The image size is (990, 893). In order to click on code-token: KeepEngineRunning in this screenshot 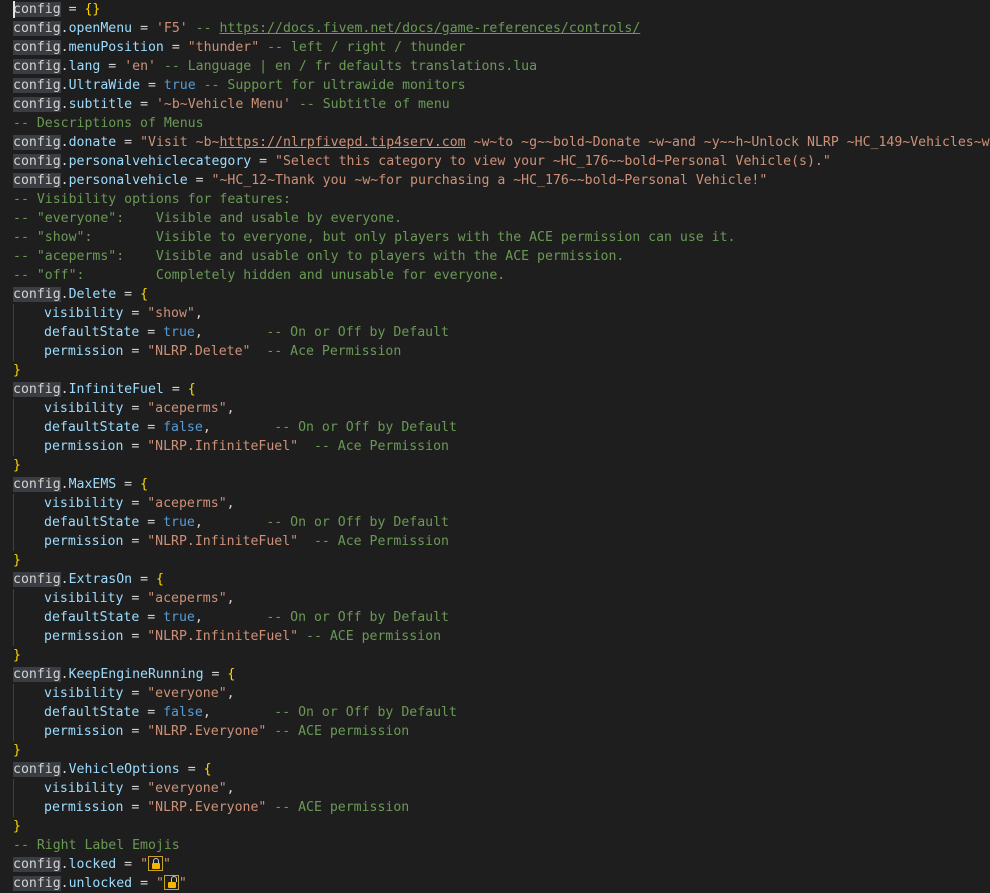, I will do `click(136, 674)`.